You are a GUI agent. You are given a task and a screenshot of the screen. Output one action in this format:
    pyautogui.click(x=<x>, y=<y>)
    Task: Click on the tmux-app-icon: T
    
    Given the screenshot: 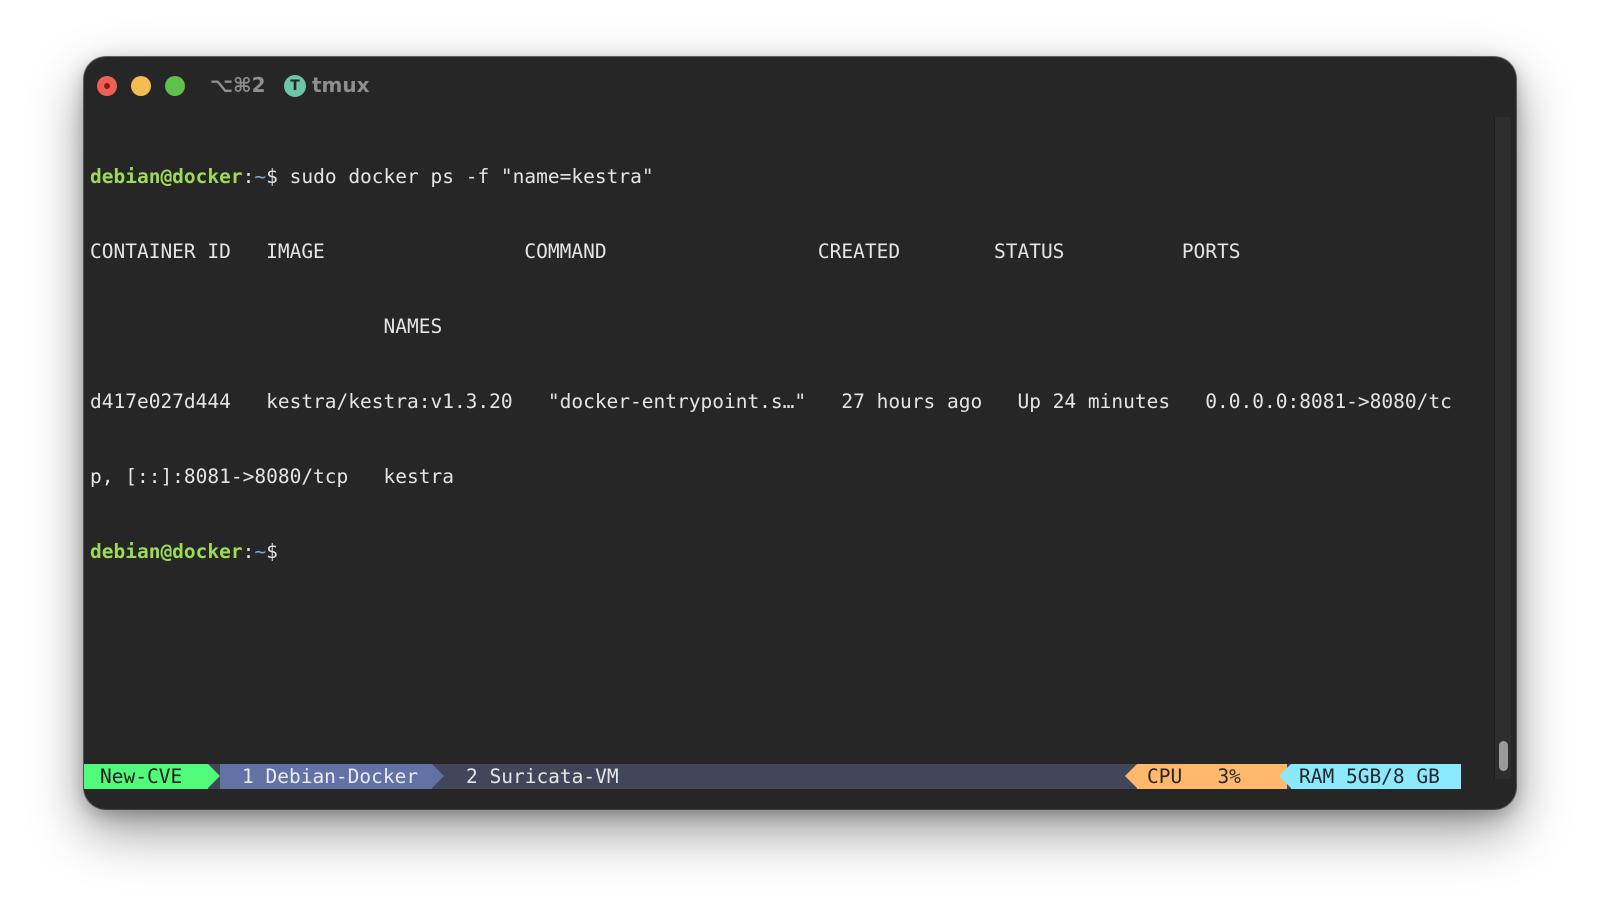 What is the action you would take?
    pyautogui.click(x=295, y=86)
    